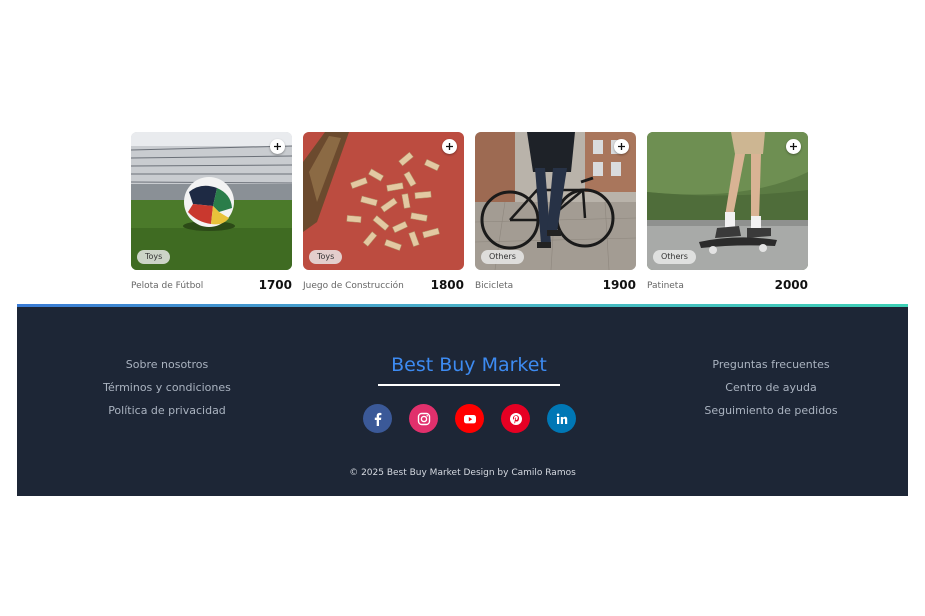 This screenshot has height=616, width=925. What do you see at coordinates (275, 285) in the screenshot?
I see `product-price: 1700` at bounding box center [275, 285].